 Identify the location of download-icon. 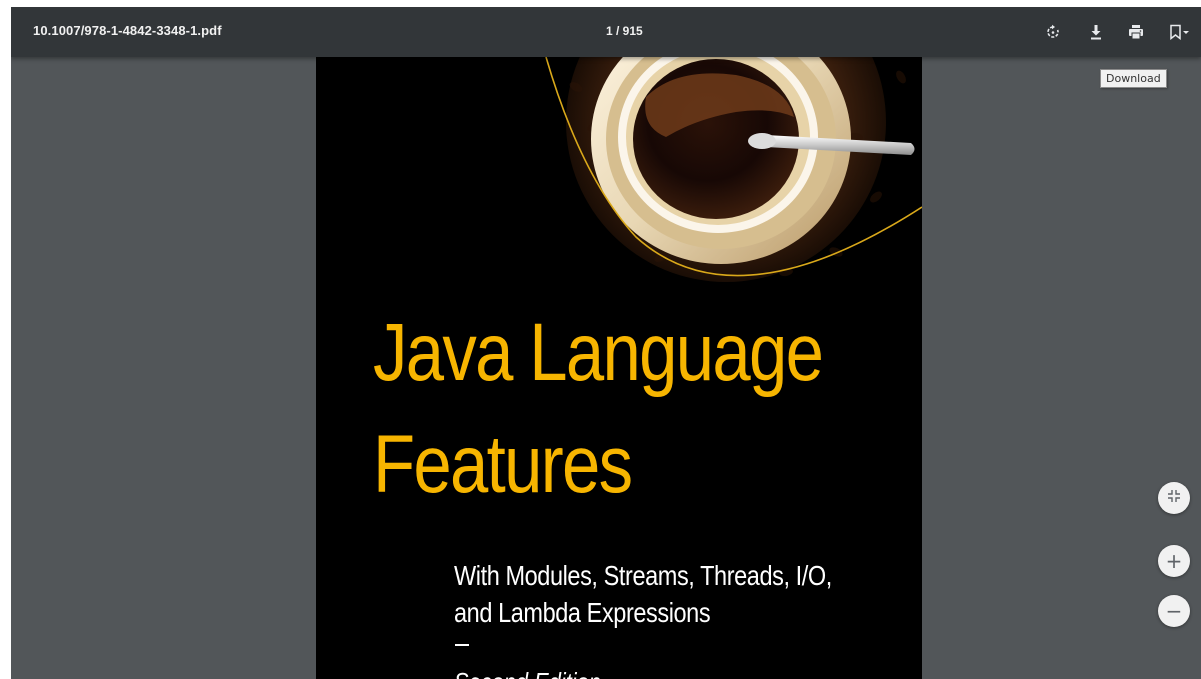
(1096, 32).